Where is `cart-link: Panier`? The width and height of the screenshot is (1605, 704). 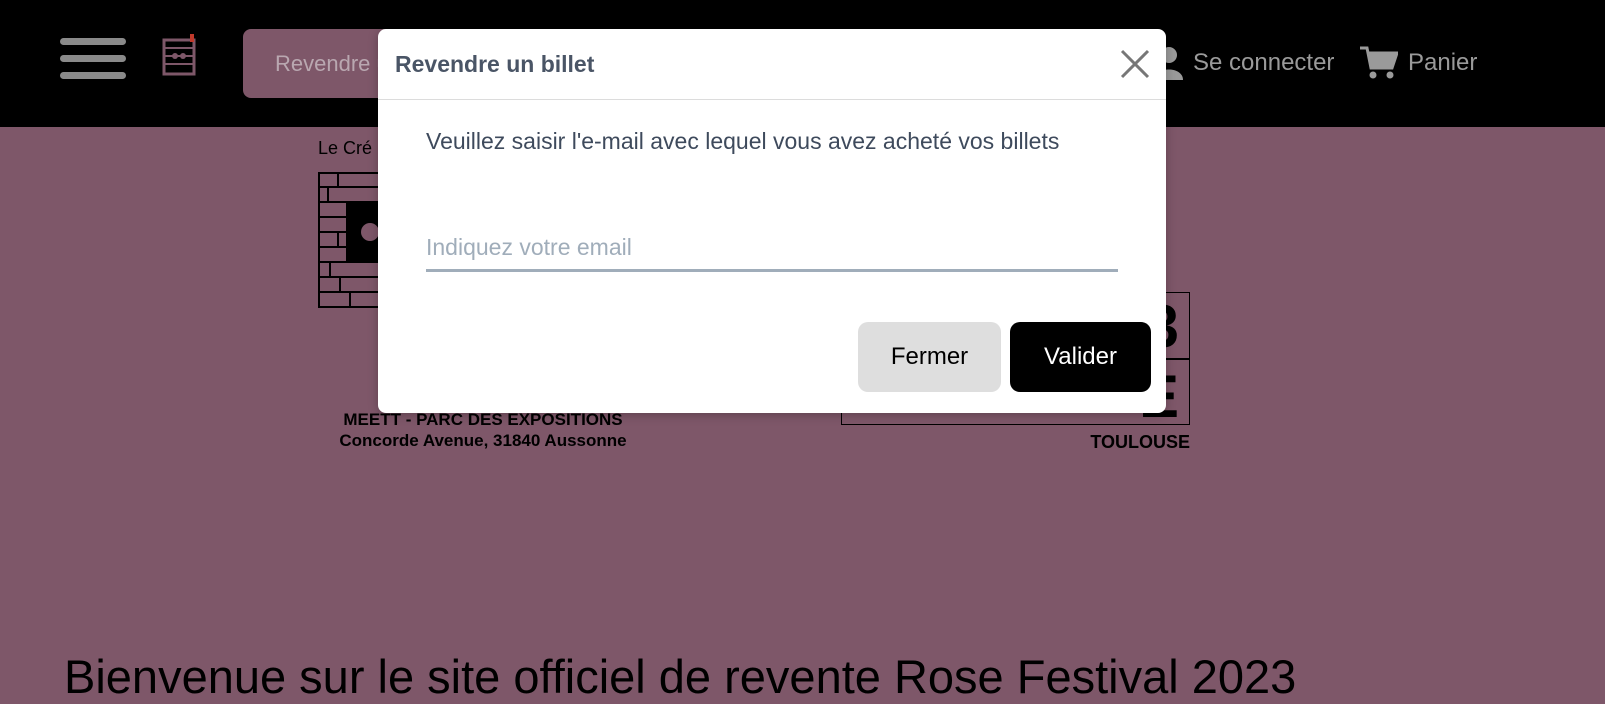 cart-link: Panier is located at coordinates (1418, 63).